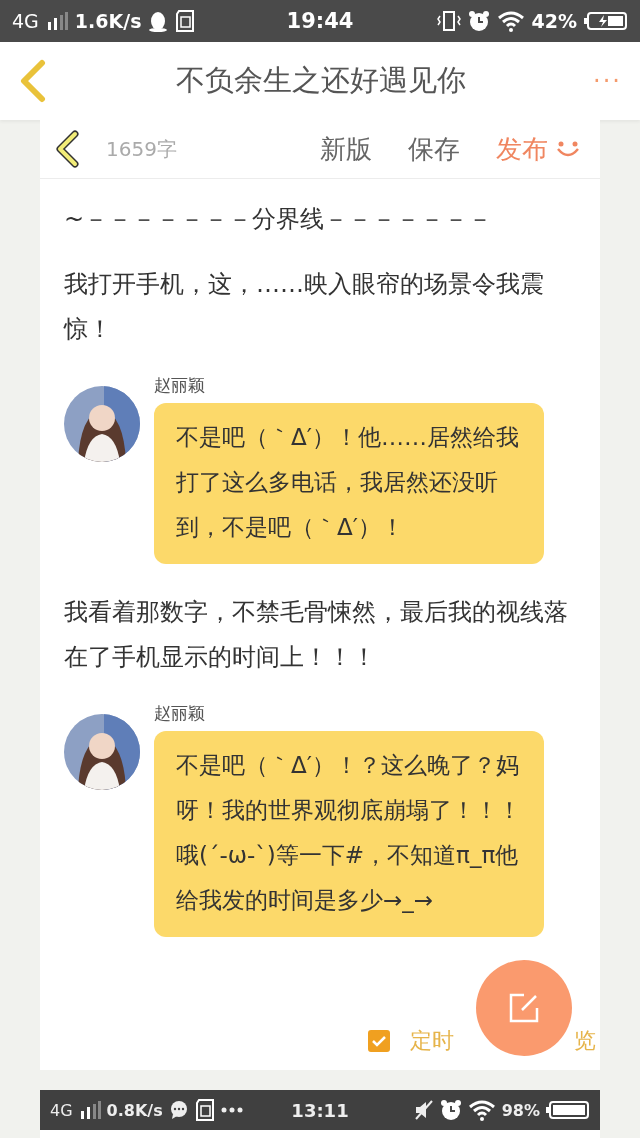  What do you see at coordinates (142, 149) in the screenshot?
I see `word-count: 1659字` at bounding box center [142, 149].